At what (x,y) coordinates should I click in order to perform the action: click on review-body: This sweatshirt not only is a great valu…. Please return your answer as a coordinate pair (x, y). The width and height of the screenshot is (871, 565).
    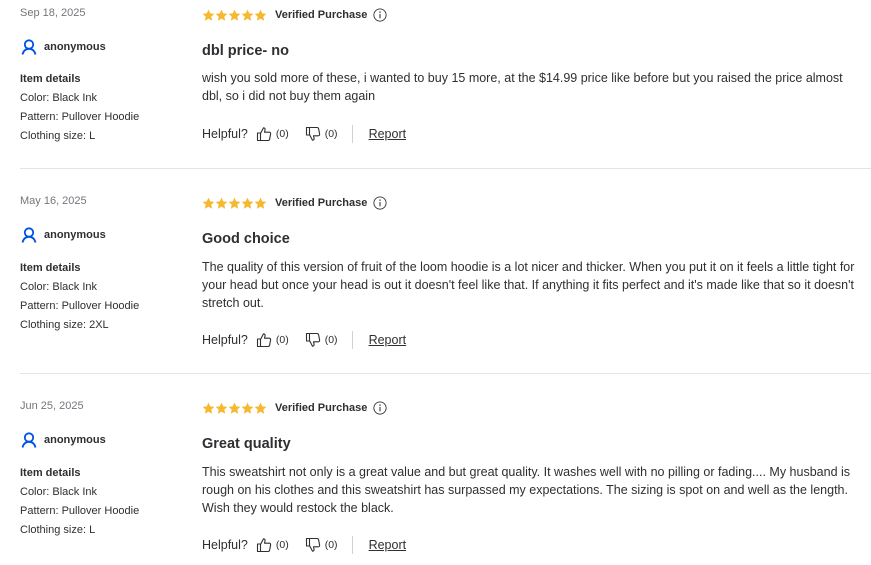
    Looking at the image, I should click on (526, 490).